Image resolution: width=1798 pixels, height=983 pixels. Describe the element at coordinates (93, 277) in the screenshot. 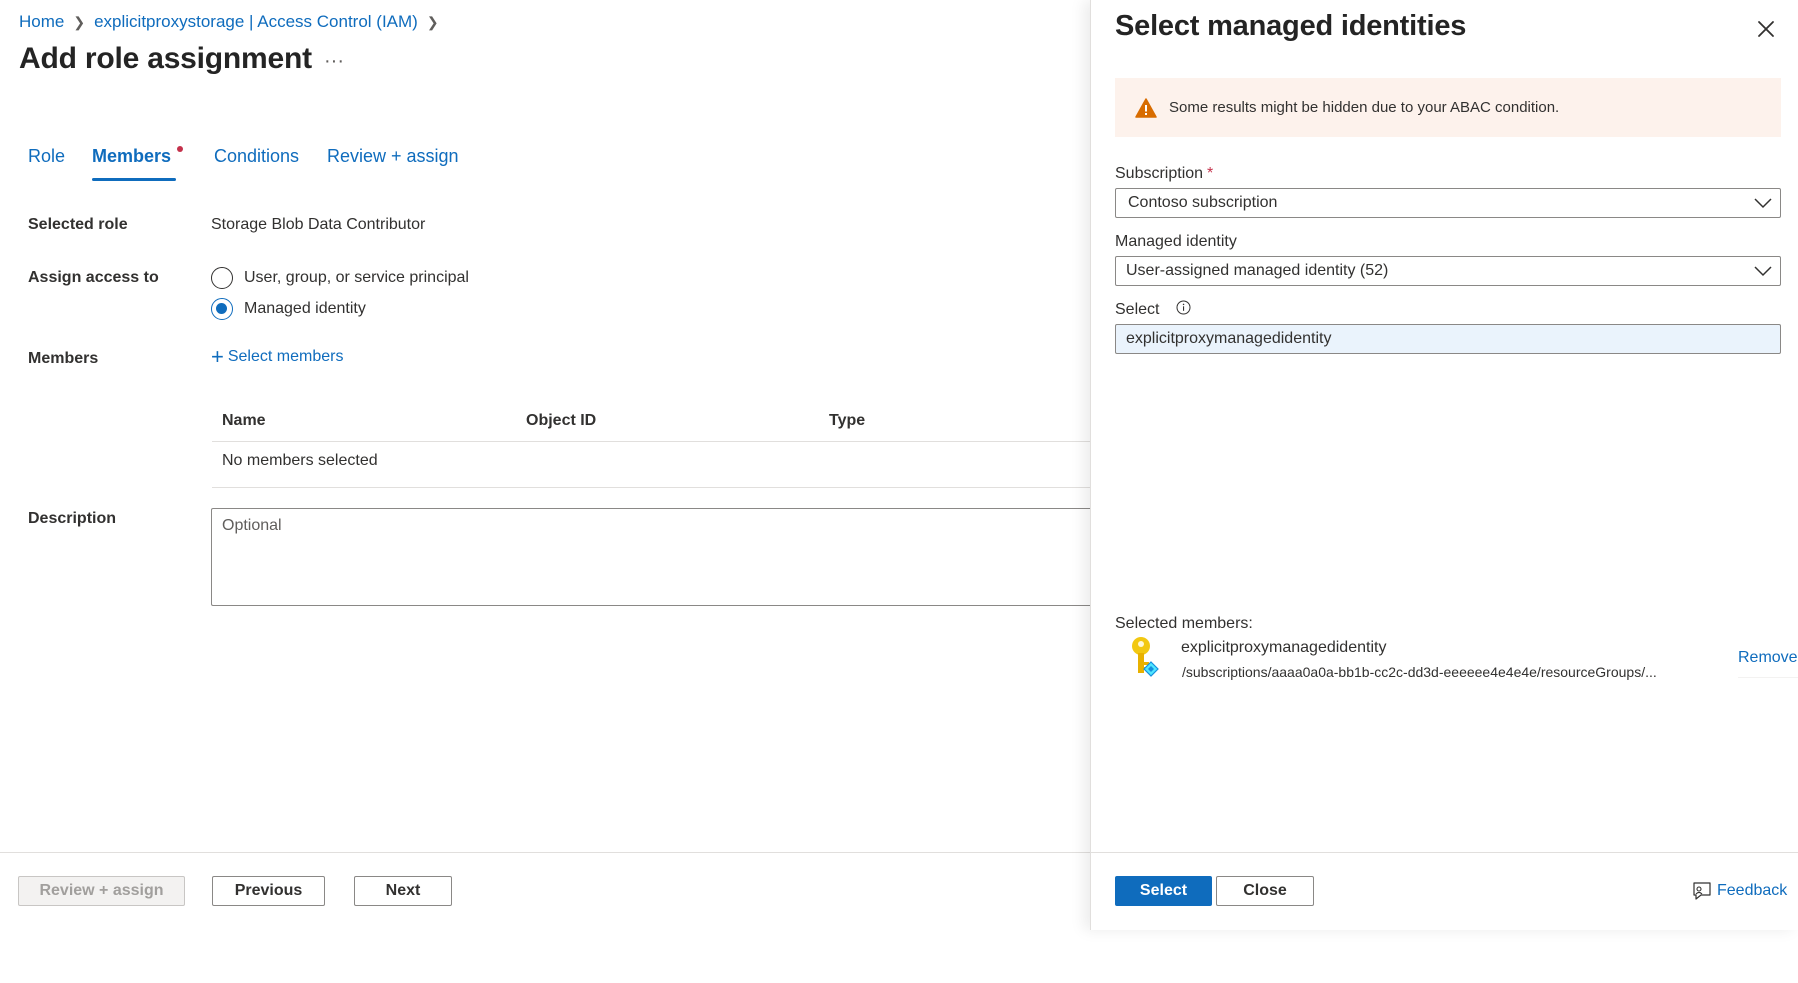

I see `assign-access-label: Assign access to` at that location.